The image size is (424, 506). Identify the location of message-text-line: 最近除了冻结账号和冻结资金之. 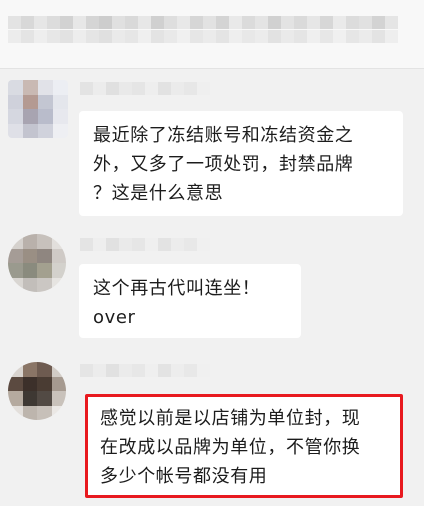
(223, 135).